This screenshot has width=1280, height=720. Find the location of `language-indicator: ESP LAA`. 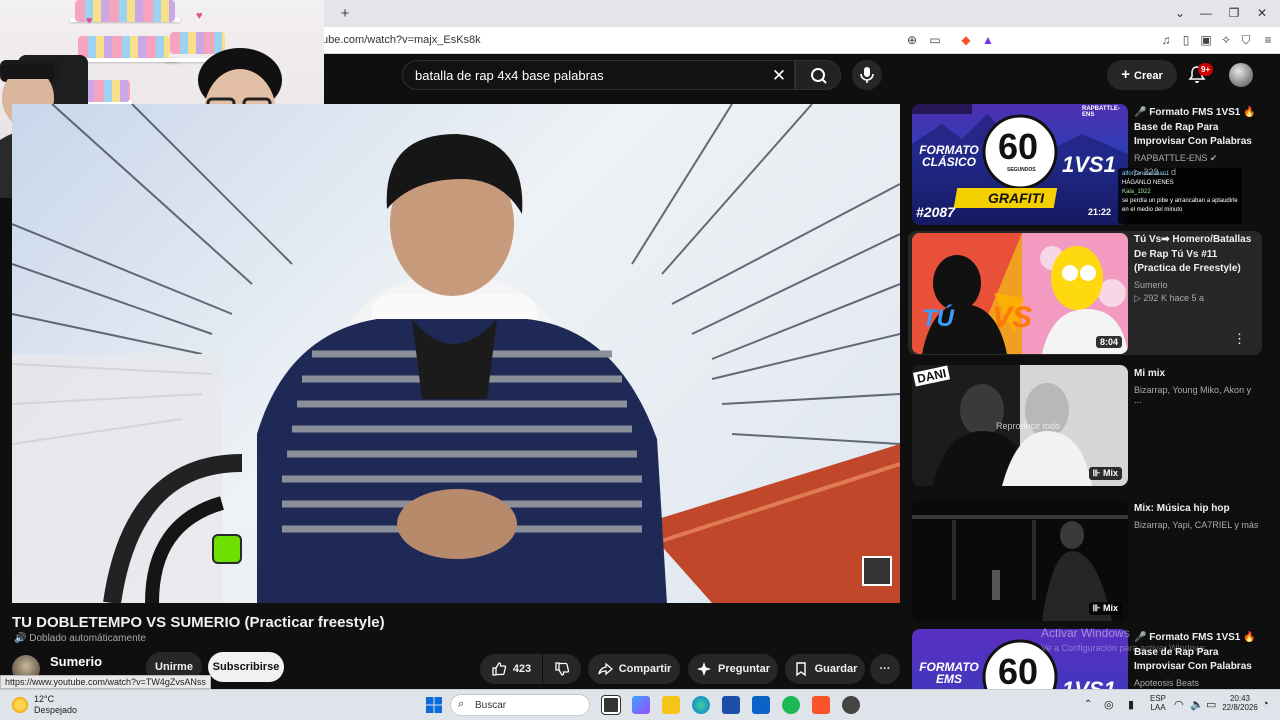

language-indicator: ESP LAA is located at coordinates (1158, 703).